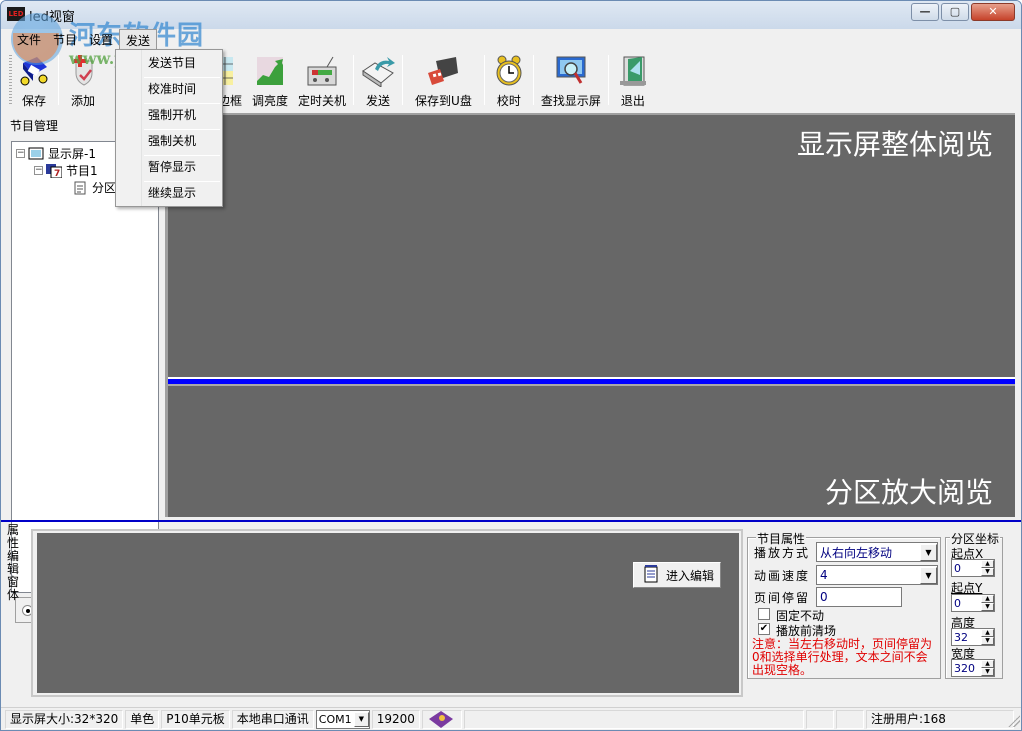 This screenshot has height=731, width=1022. I want to click on edit-document-icon, so click(651, 575).